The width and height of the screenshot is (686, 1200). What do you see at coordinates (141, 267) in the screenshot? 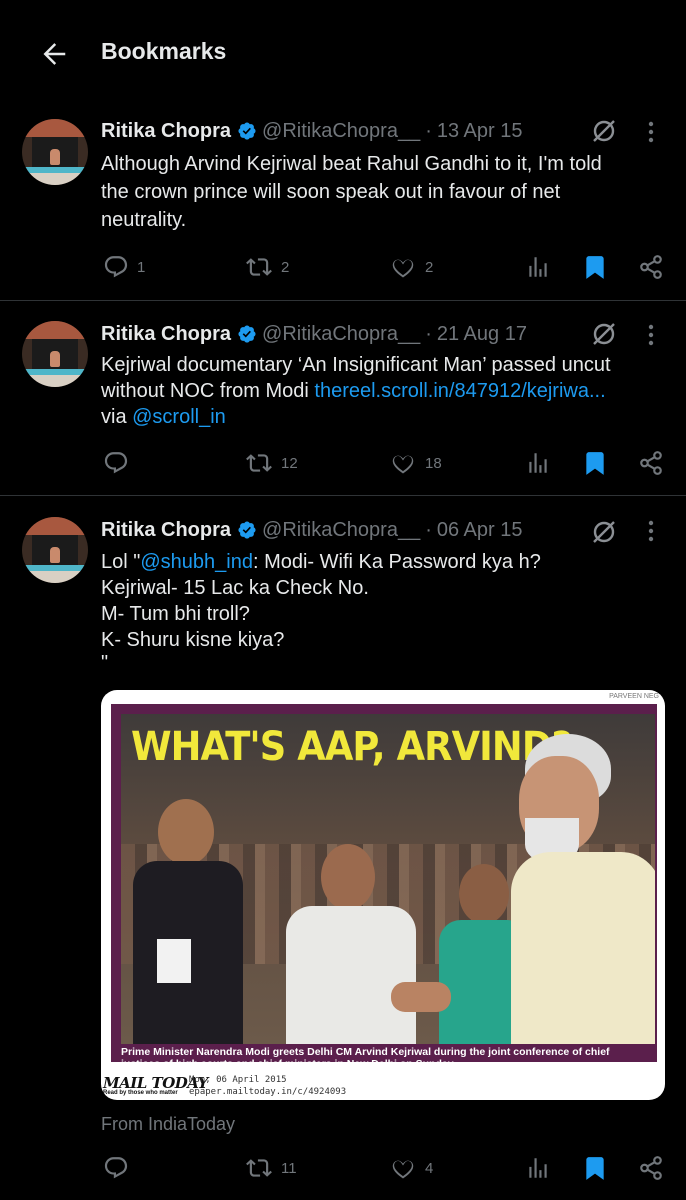
I see `reply-count: 1` at bounding box center [141, 267].